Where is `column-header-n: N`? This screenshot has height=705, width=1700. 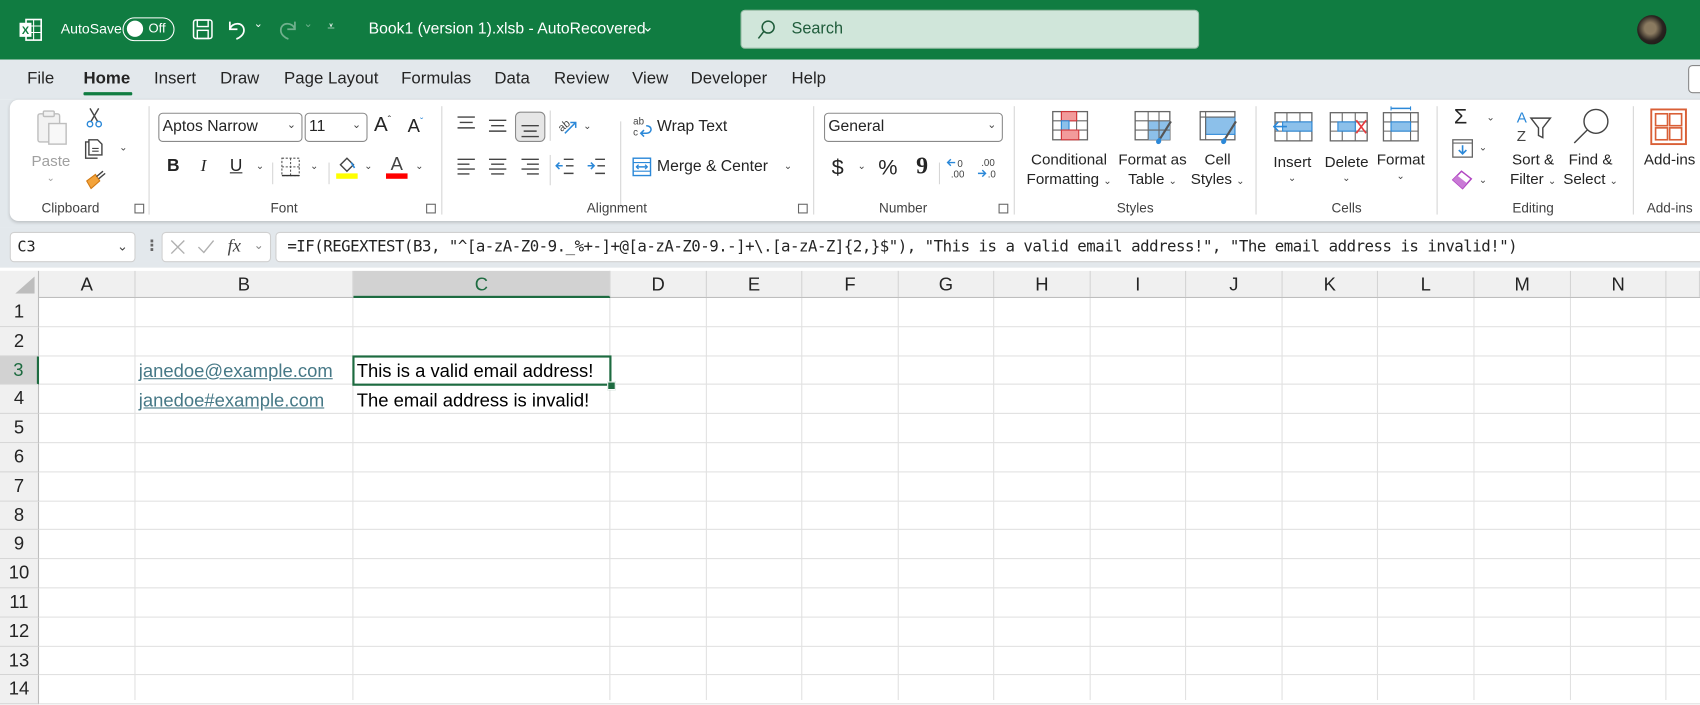
column-header-n: N is located at coordinates (1619, 283).